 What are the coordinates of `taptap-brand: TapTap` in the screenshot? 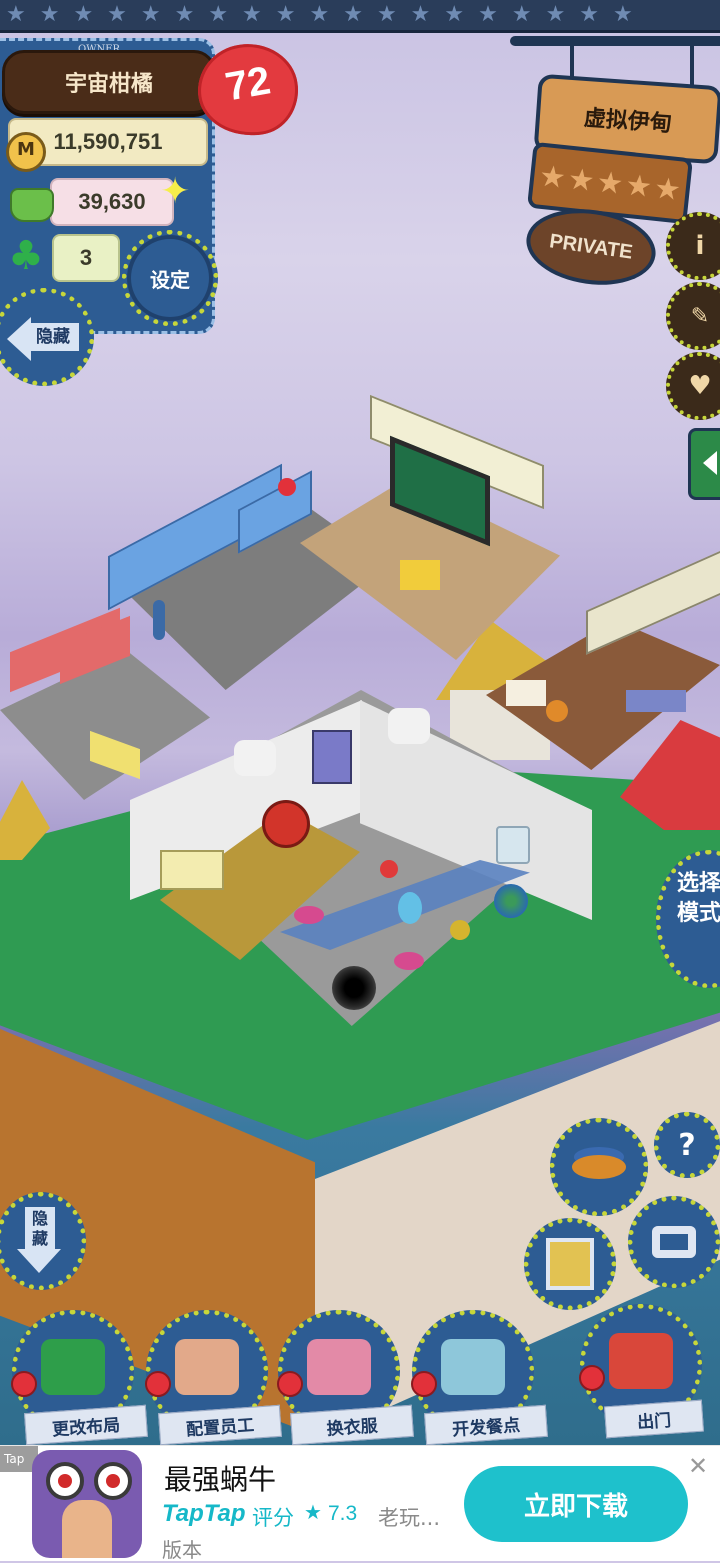 It's located at (204, 1513).